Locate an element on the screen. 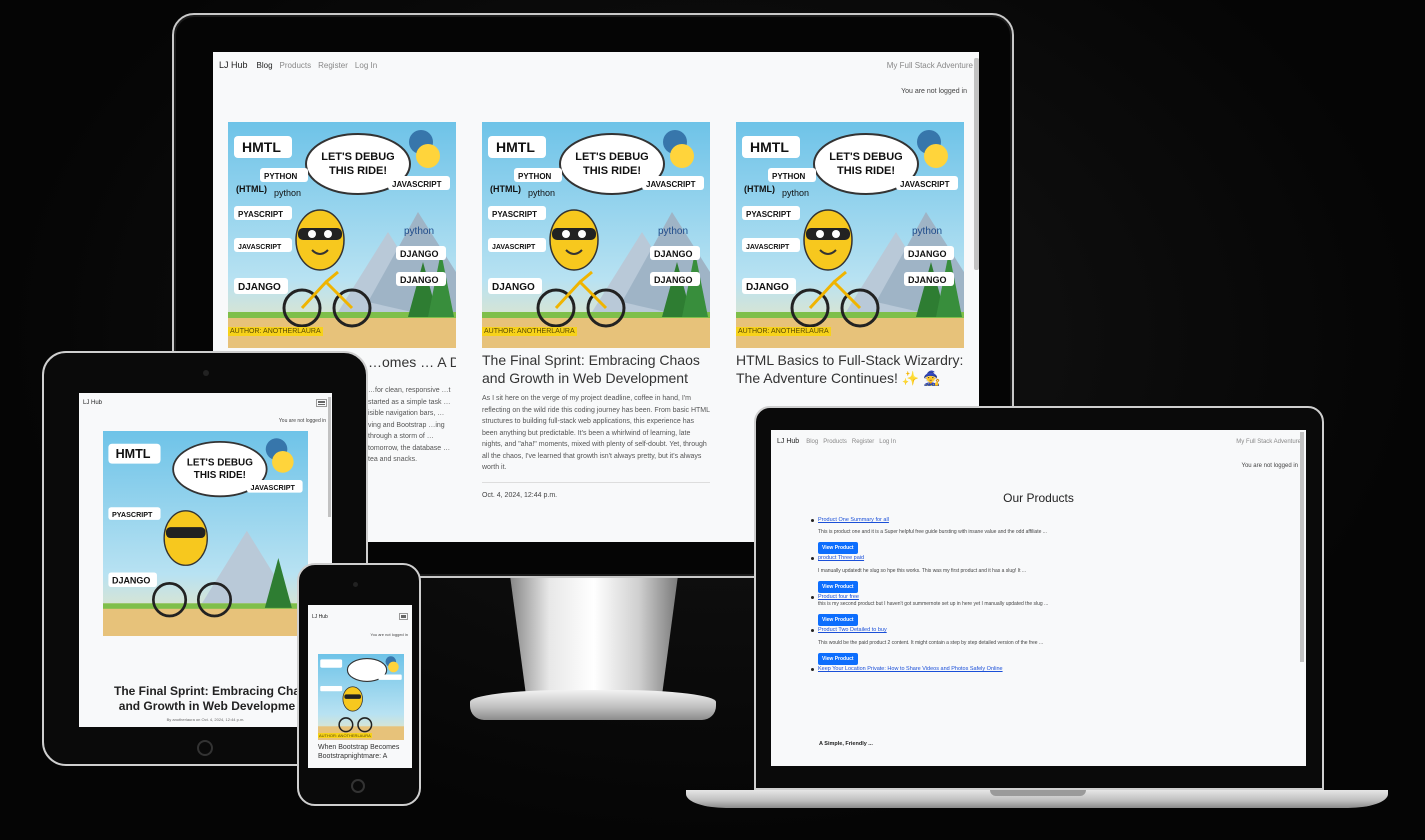  monitor-stand-base is located at coordinates (593, 705).